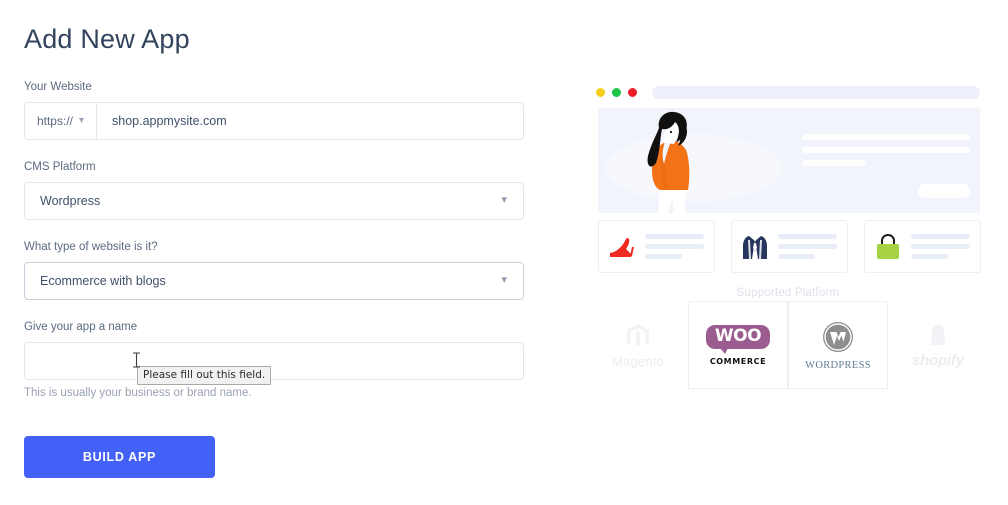 Image resolution: width=1008 pixels, height=505 pixels. Describe the element at coordinates (600, 92) in the screenshot. I see `yellow-dot-icon` at that location.